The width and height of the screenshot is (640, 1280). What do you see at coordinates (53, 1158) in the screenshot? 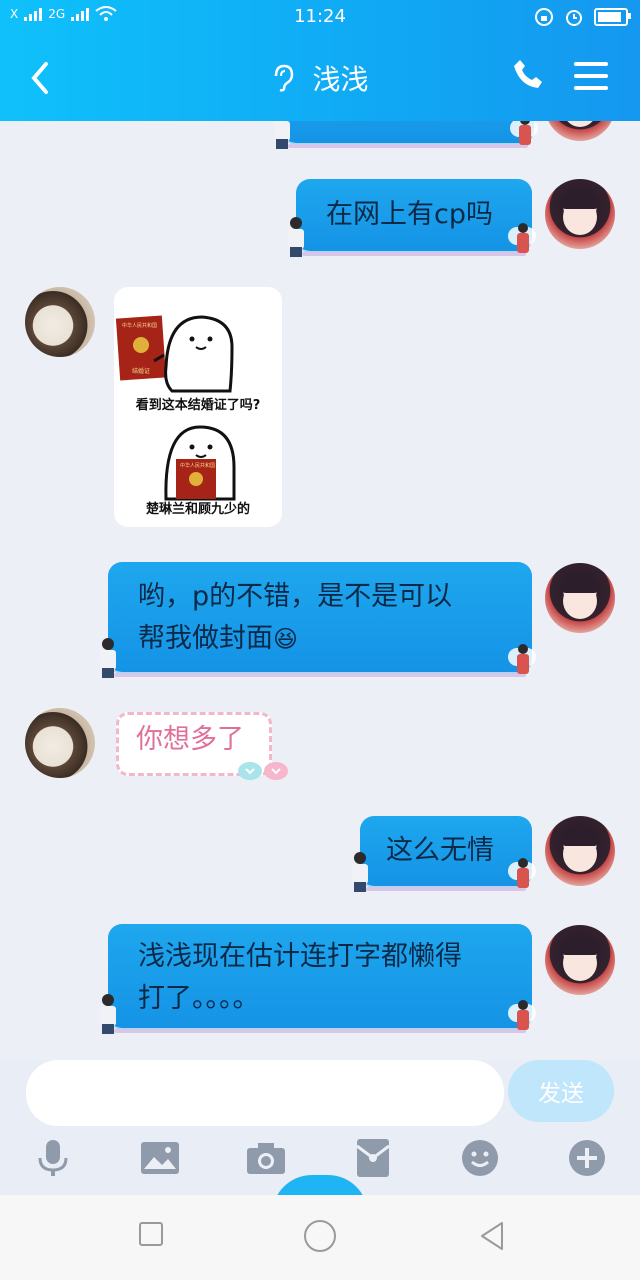
I see `microphone-icon` at bounding box center [53, 1158].